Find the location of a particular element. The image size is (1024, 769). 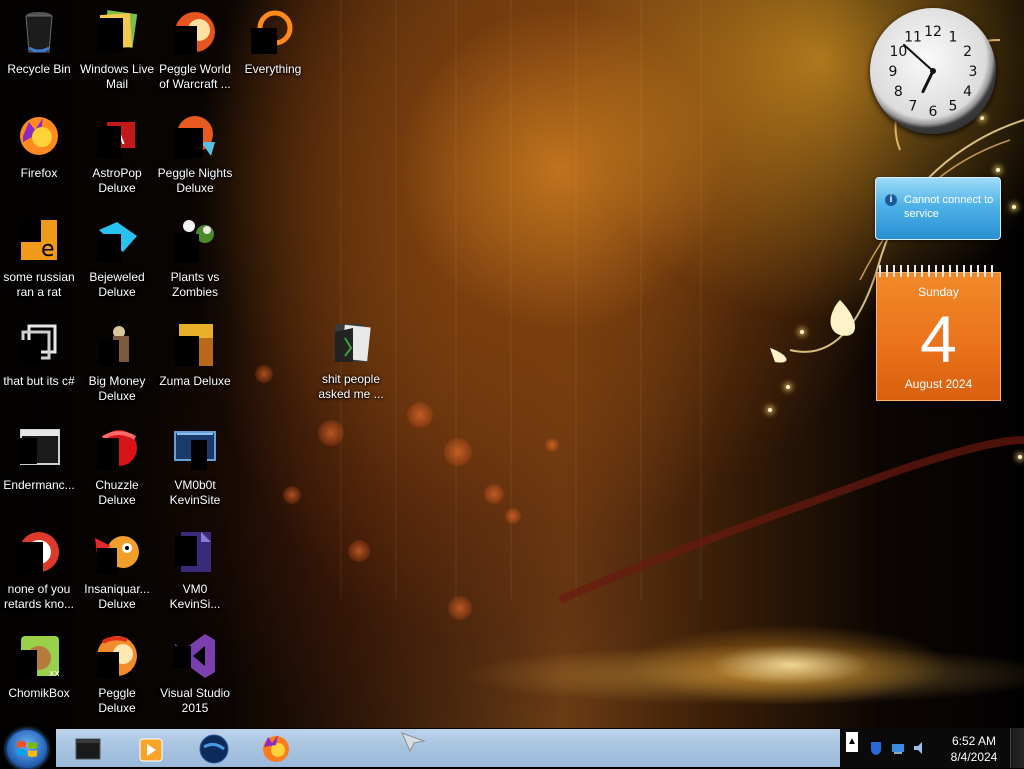

taskbar: ▲ 6:52 AM 8/4/2024 is located at coordinates (512, 748).